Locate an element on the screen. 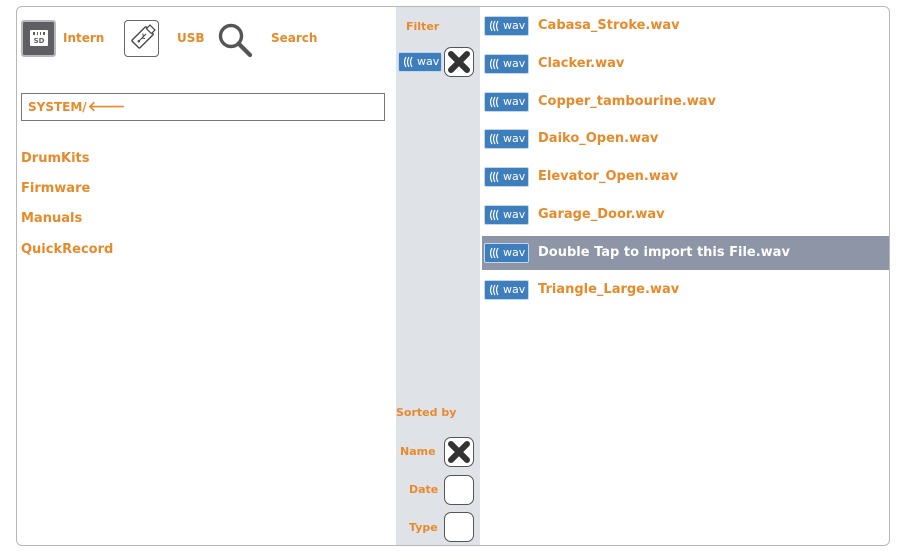  file-row: wav Clacker.wav is located at coordinates (685, 64).